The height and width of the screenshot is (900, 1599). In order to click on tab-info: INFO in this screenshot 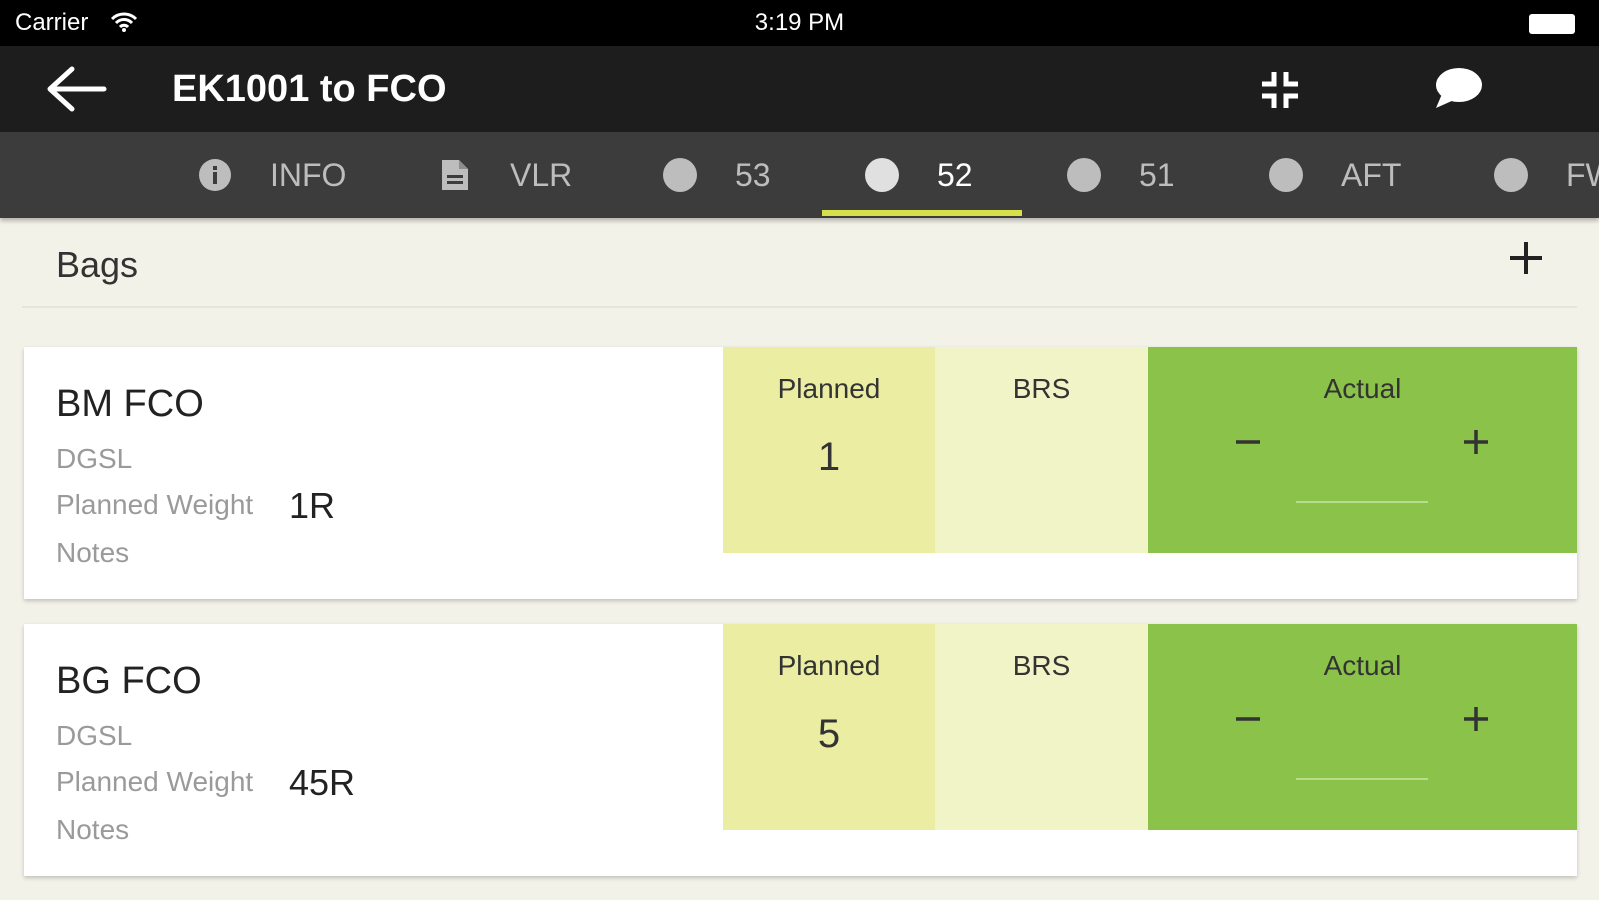, I will do `click(272, 175)`.